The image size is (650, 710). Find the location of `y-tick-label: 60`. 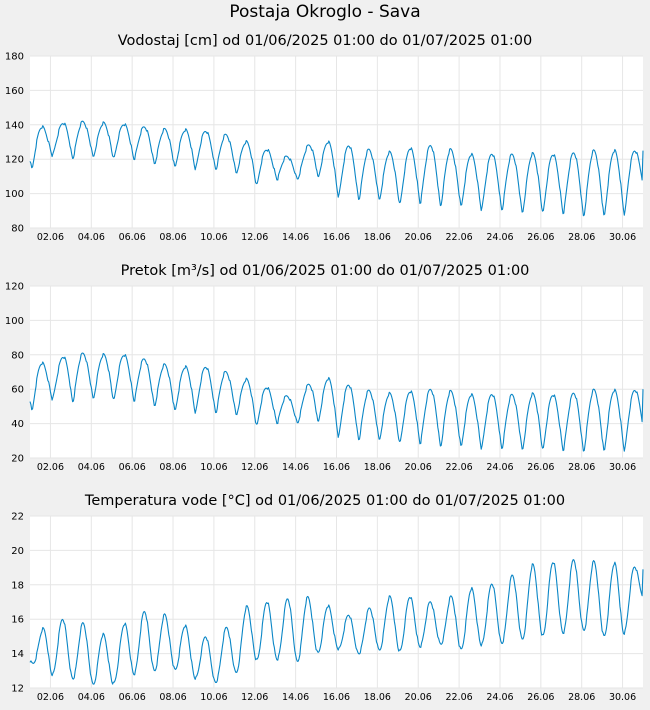

y-tick-label: 60 is located at coordinates (17, 390).